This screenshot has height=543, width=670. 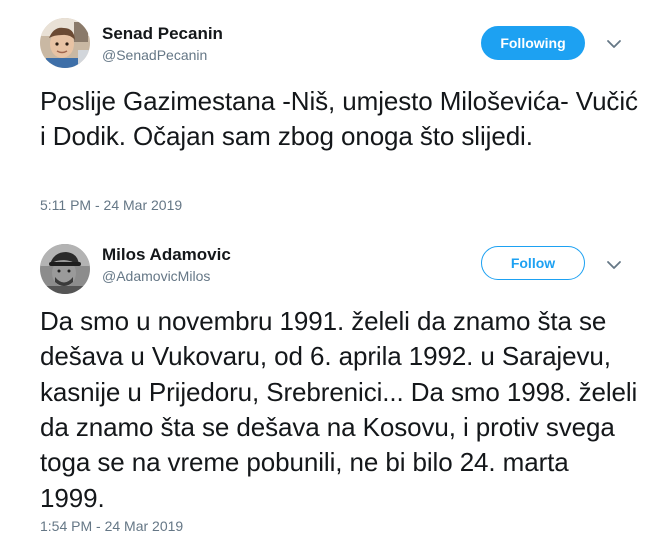 What do you see at coordinates (111, 205) in the screenshot?
I see `tweet-timestamp: 5:11 PM - 24 Mar 2019` at bounding box center [111, 205].